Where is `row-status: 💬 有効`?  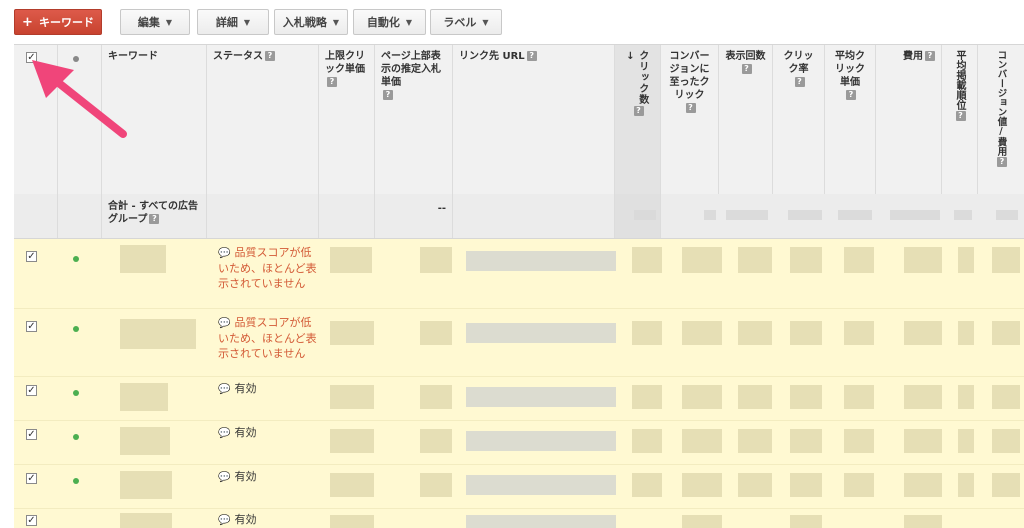 row-status: 💬 有効 is located at coordinates (268, 520).